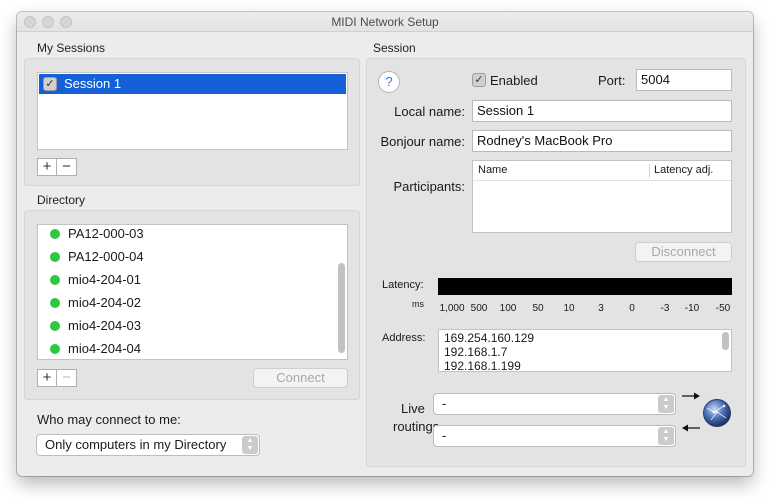 Image resolution: width=769 pixels, height=497 pixels. What do you see at coordinates (601, 308) in the screenshot?
I see `latency-tick: 3` at bounding box center [601, 308].